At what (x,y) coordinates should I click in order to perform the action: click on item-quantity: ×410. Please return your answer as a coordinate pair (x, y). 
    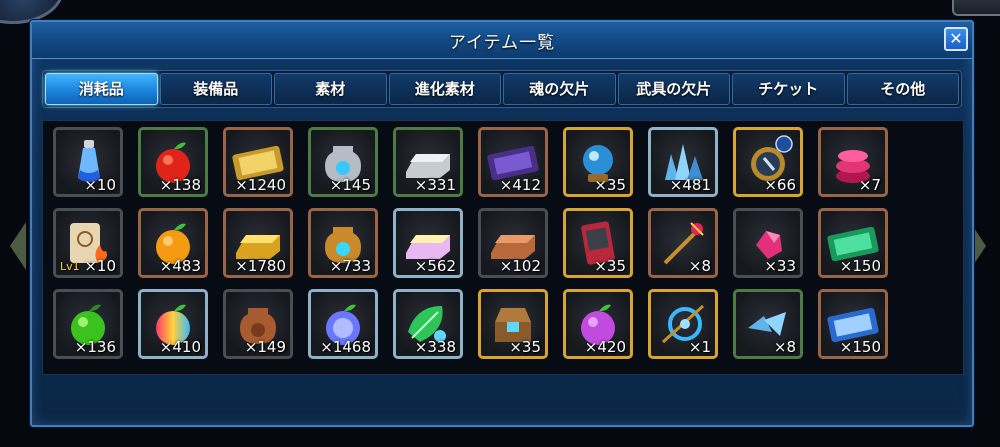
    Looking at the image, I should click on (180, 347).